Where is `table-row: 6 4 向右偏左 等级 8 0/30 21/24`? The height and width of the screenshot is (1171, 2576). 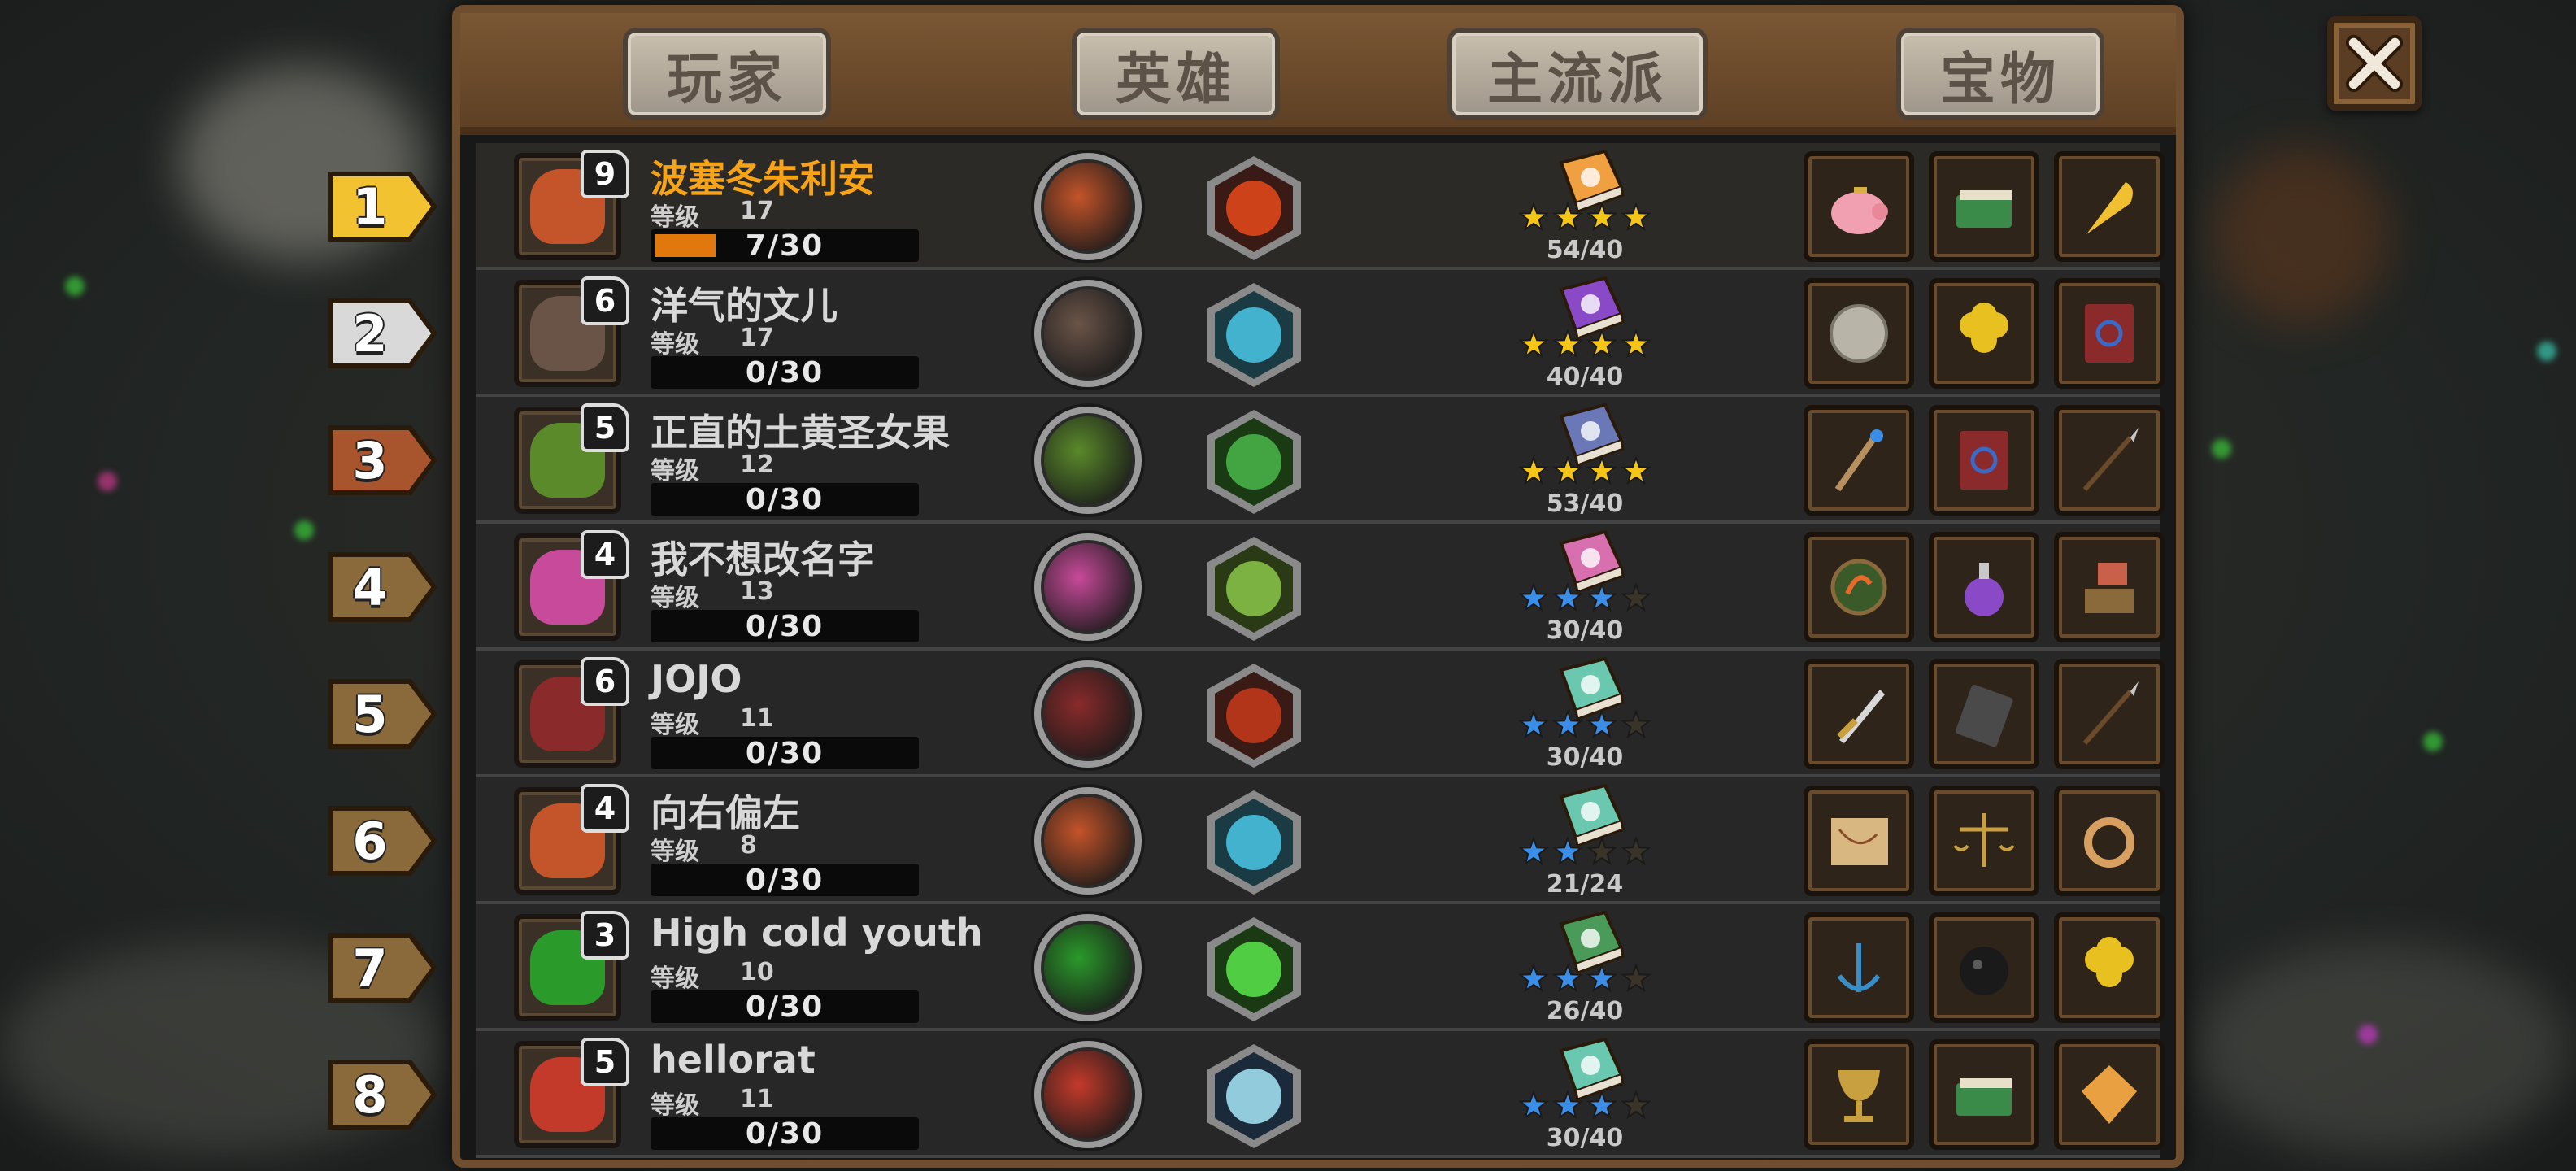 table-row: 6 4 向右偏左 等级 8 0/30 21/24 is located at coordinates (1246, 840).